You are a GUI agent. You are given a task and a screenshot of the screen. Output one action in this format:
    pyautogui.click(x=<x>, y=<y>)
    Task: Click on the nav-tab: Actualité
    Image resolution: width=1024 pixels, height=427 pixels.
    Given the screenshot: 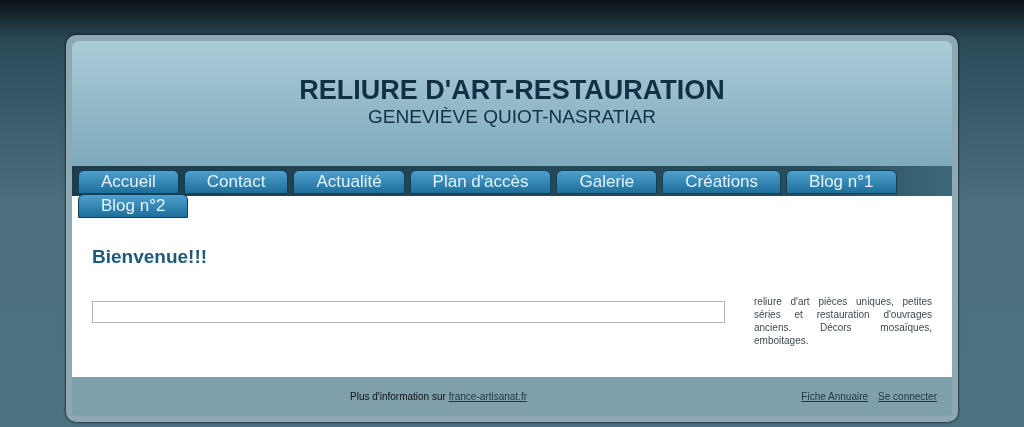 What is the action you would take?
    pyautogui.click(x=349, y=182)
    